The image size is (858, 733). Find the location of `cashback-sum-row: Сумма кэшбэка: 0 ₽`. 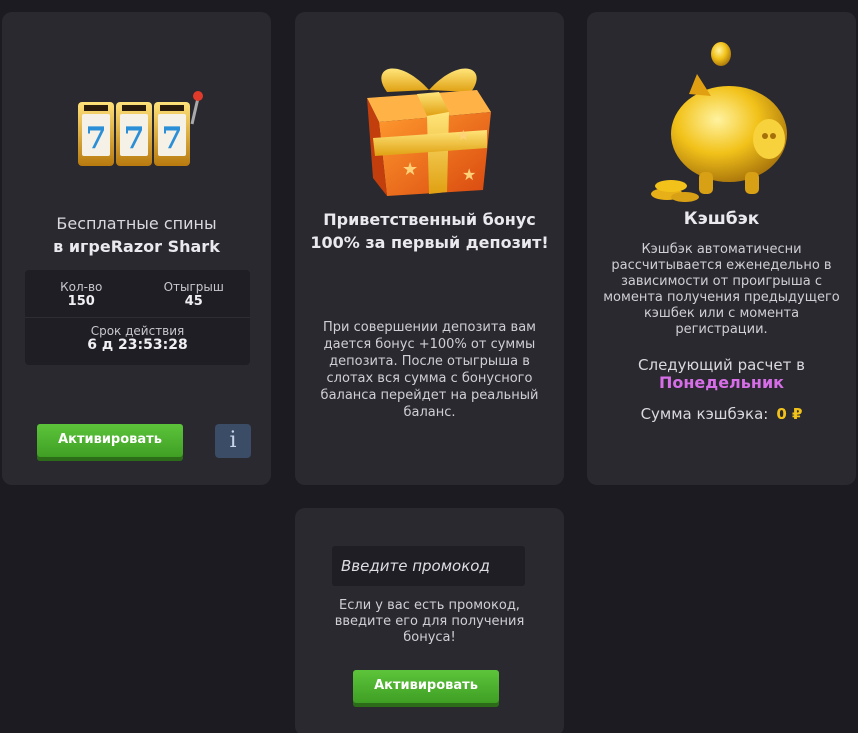

cashback-sum-row: Сумма кэшбэка: 0 ₽ is located at coordinates (721, 414).